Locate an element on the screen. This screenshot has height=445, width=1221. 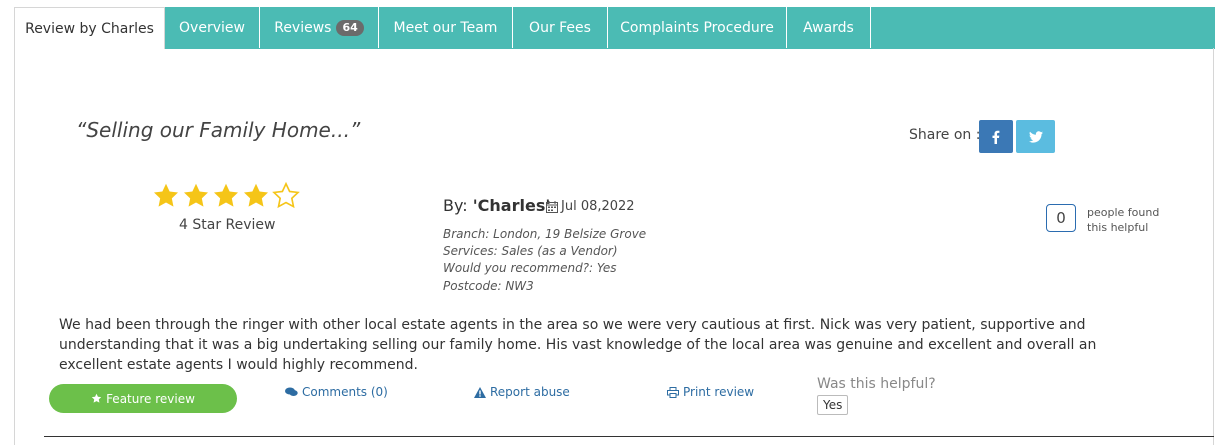
tab-label: Reviews is located at coordinates (303, 27).